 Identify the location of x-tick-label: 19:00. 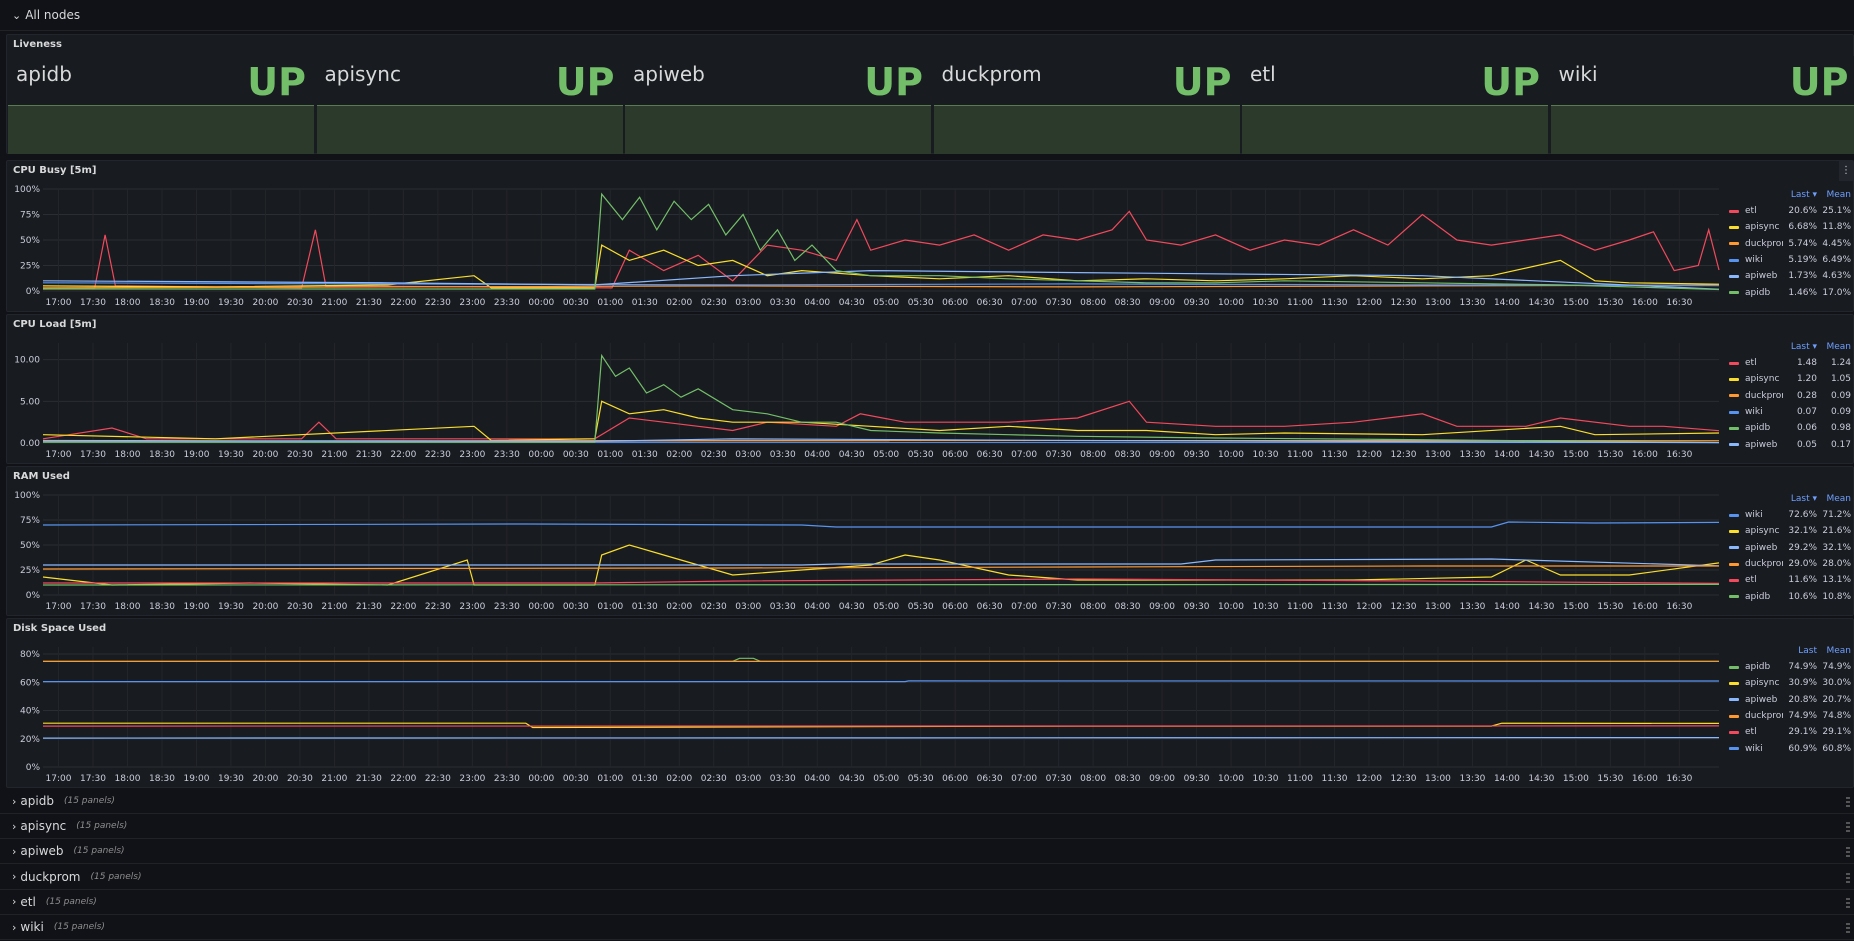
(196, 779).